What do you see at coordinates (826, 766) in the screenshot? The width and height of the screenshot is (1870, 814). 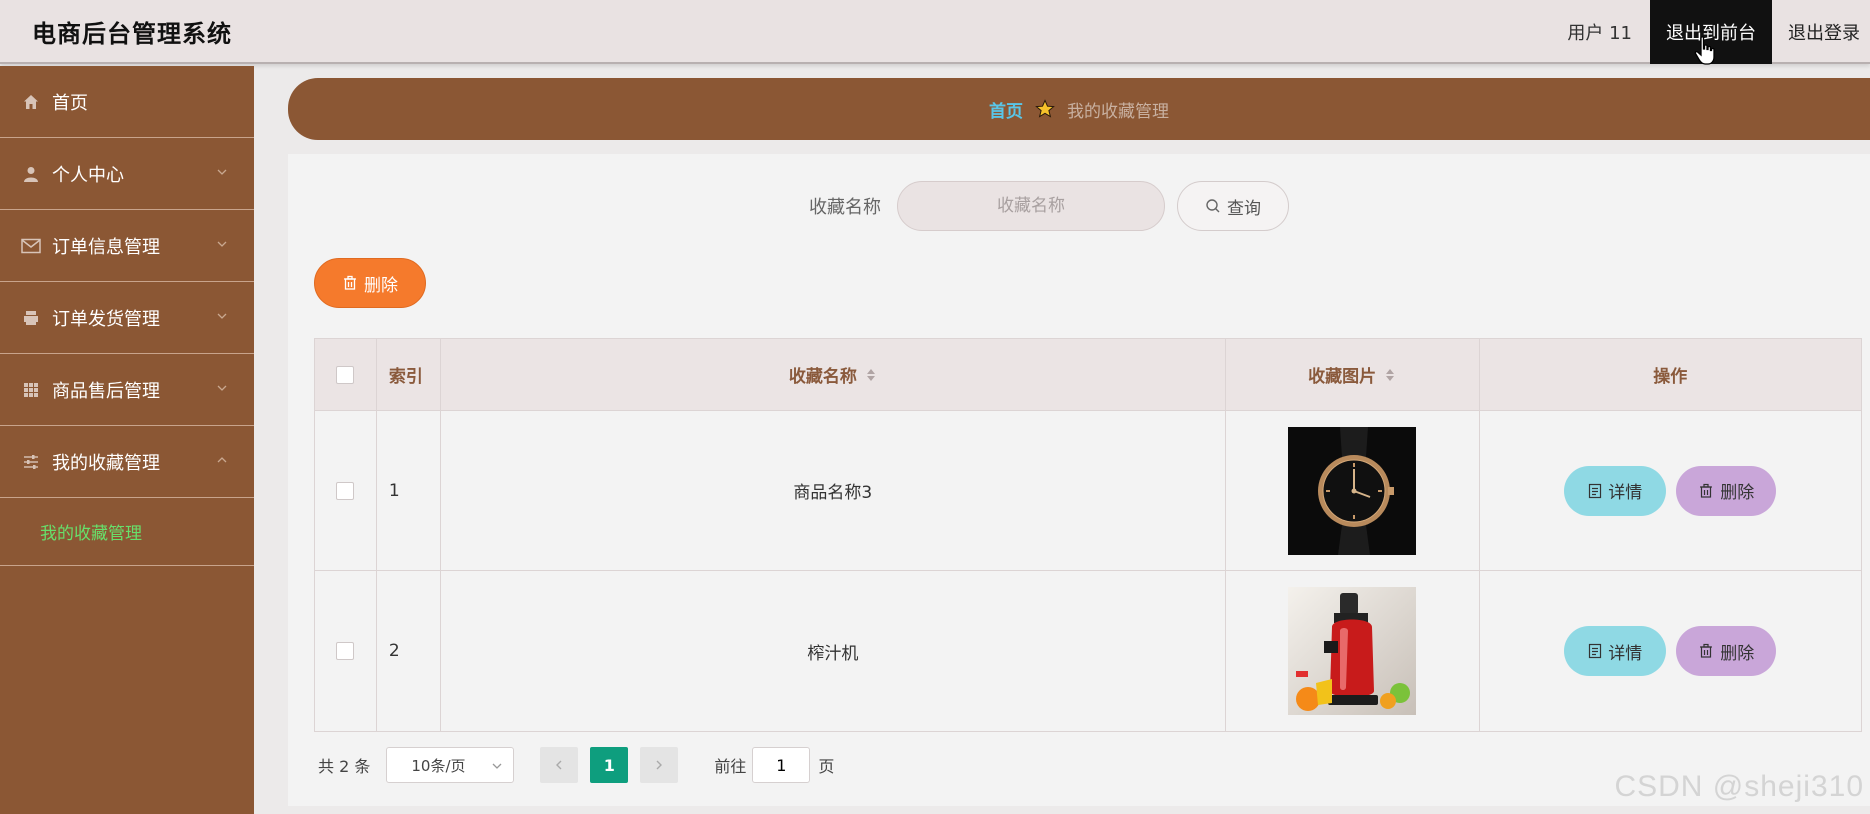 I see `page-unit-label: 页` at bounding box center [826, 766].